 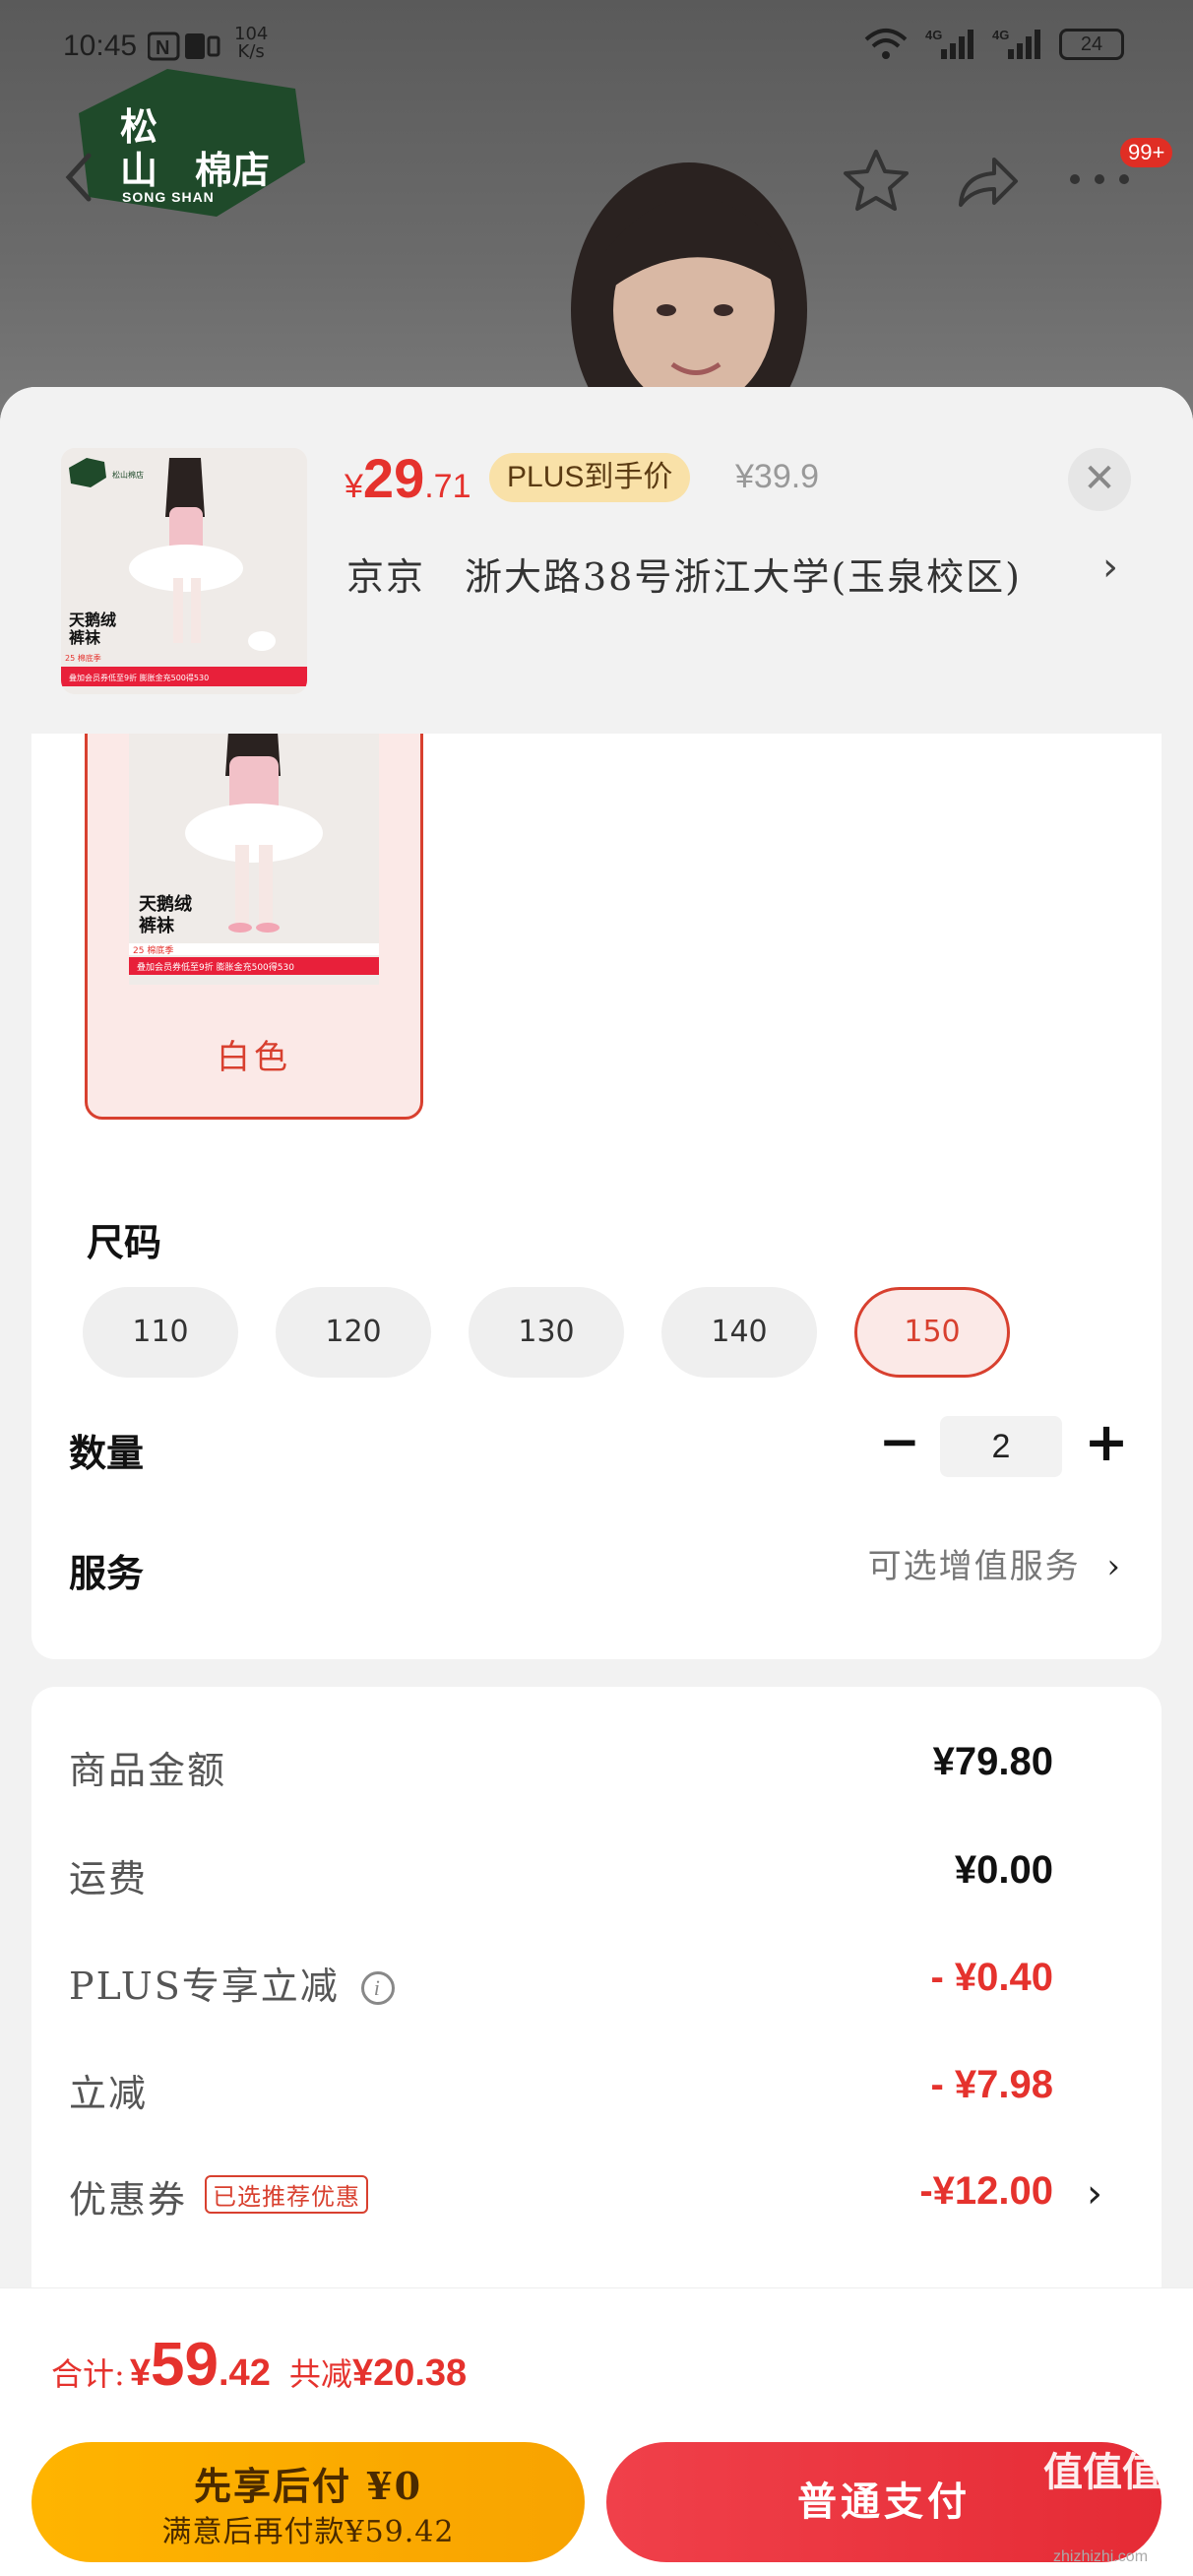 What do you see at coordinates (974, 1566) in the screenshot?
I see `service-hint-text: 可选增值服务` at bounding box center [974, 1566].